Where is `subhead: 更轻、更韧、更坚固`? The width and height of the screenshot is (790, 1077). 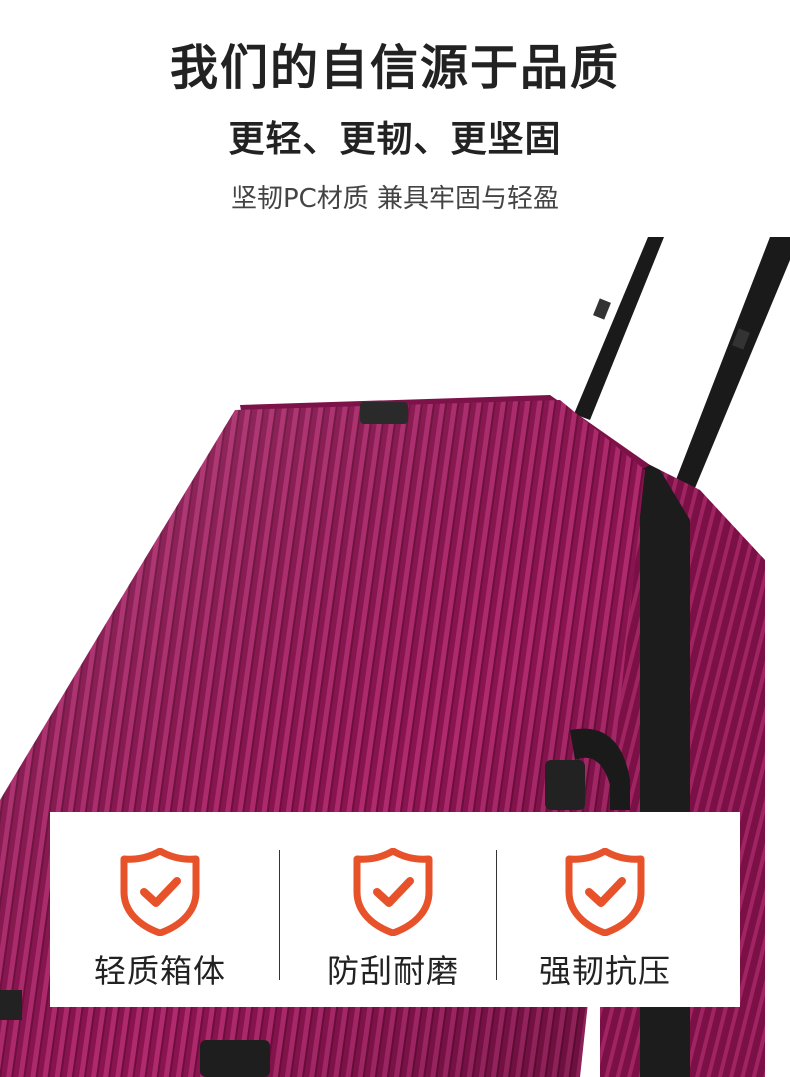 subhead: 更轻、更韧、更坚固 is located at coordinates (395, 139).